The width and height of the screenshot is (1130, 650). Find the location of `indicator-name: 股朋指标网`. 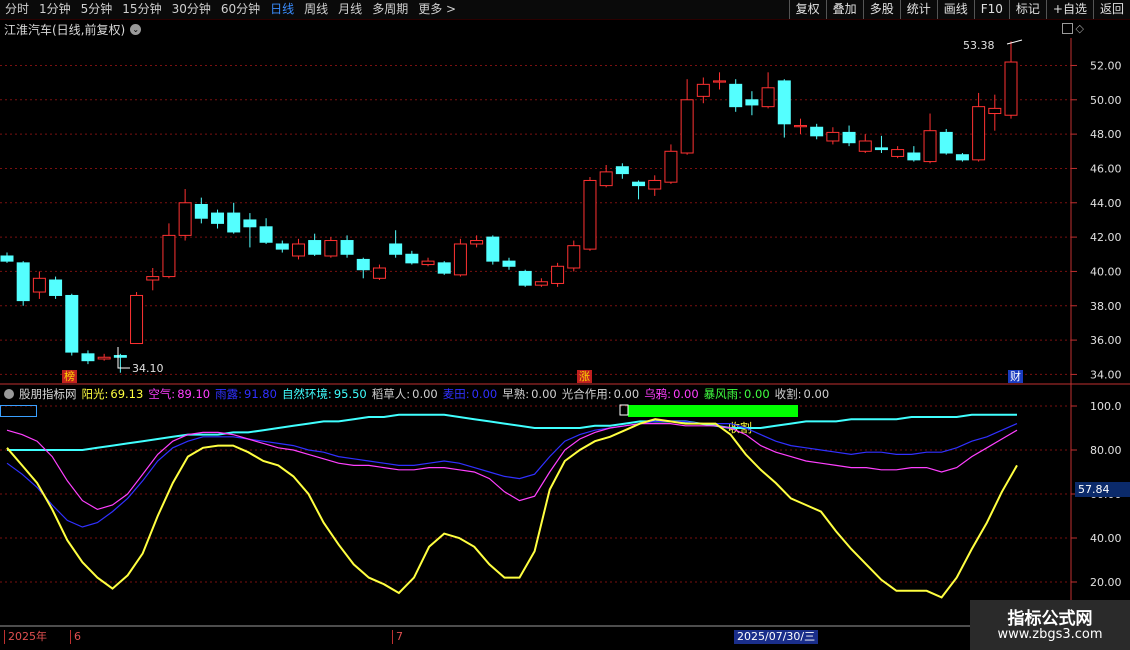

indicator-name: 股朋指标网 is located at coordinates (48, 394).